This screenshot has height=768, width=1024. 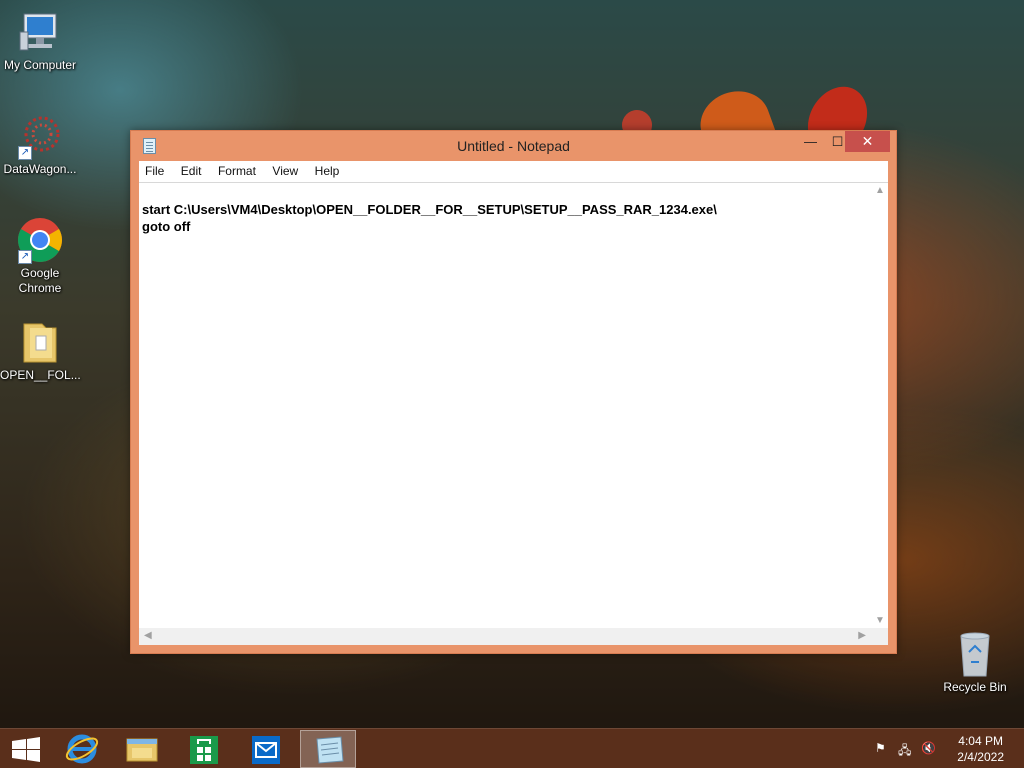 What do you see at coordinates (879, 636) in the screenshot?
I see `size-grip` at bounding box center [879, 636].